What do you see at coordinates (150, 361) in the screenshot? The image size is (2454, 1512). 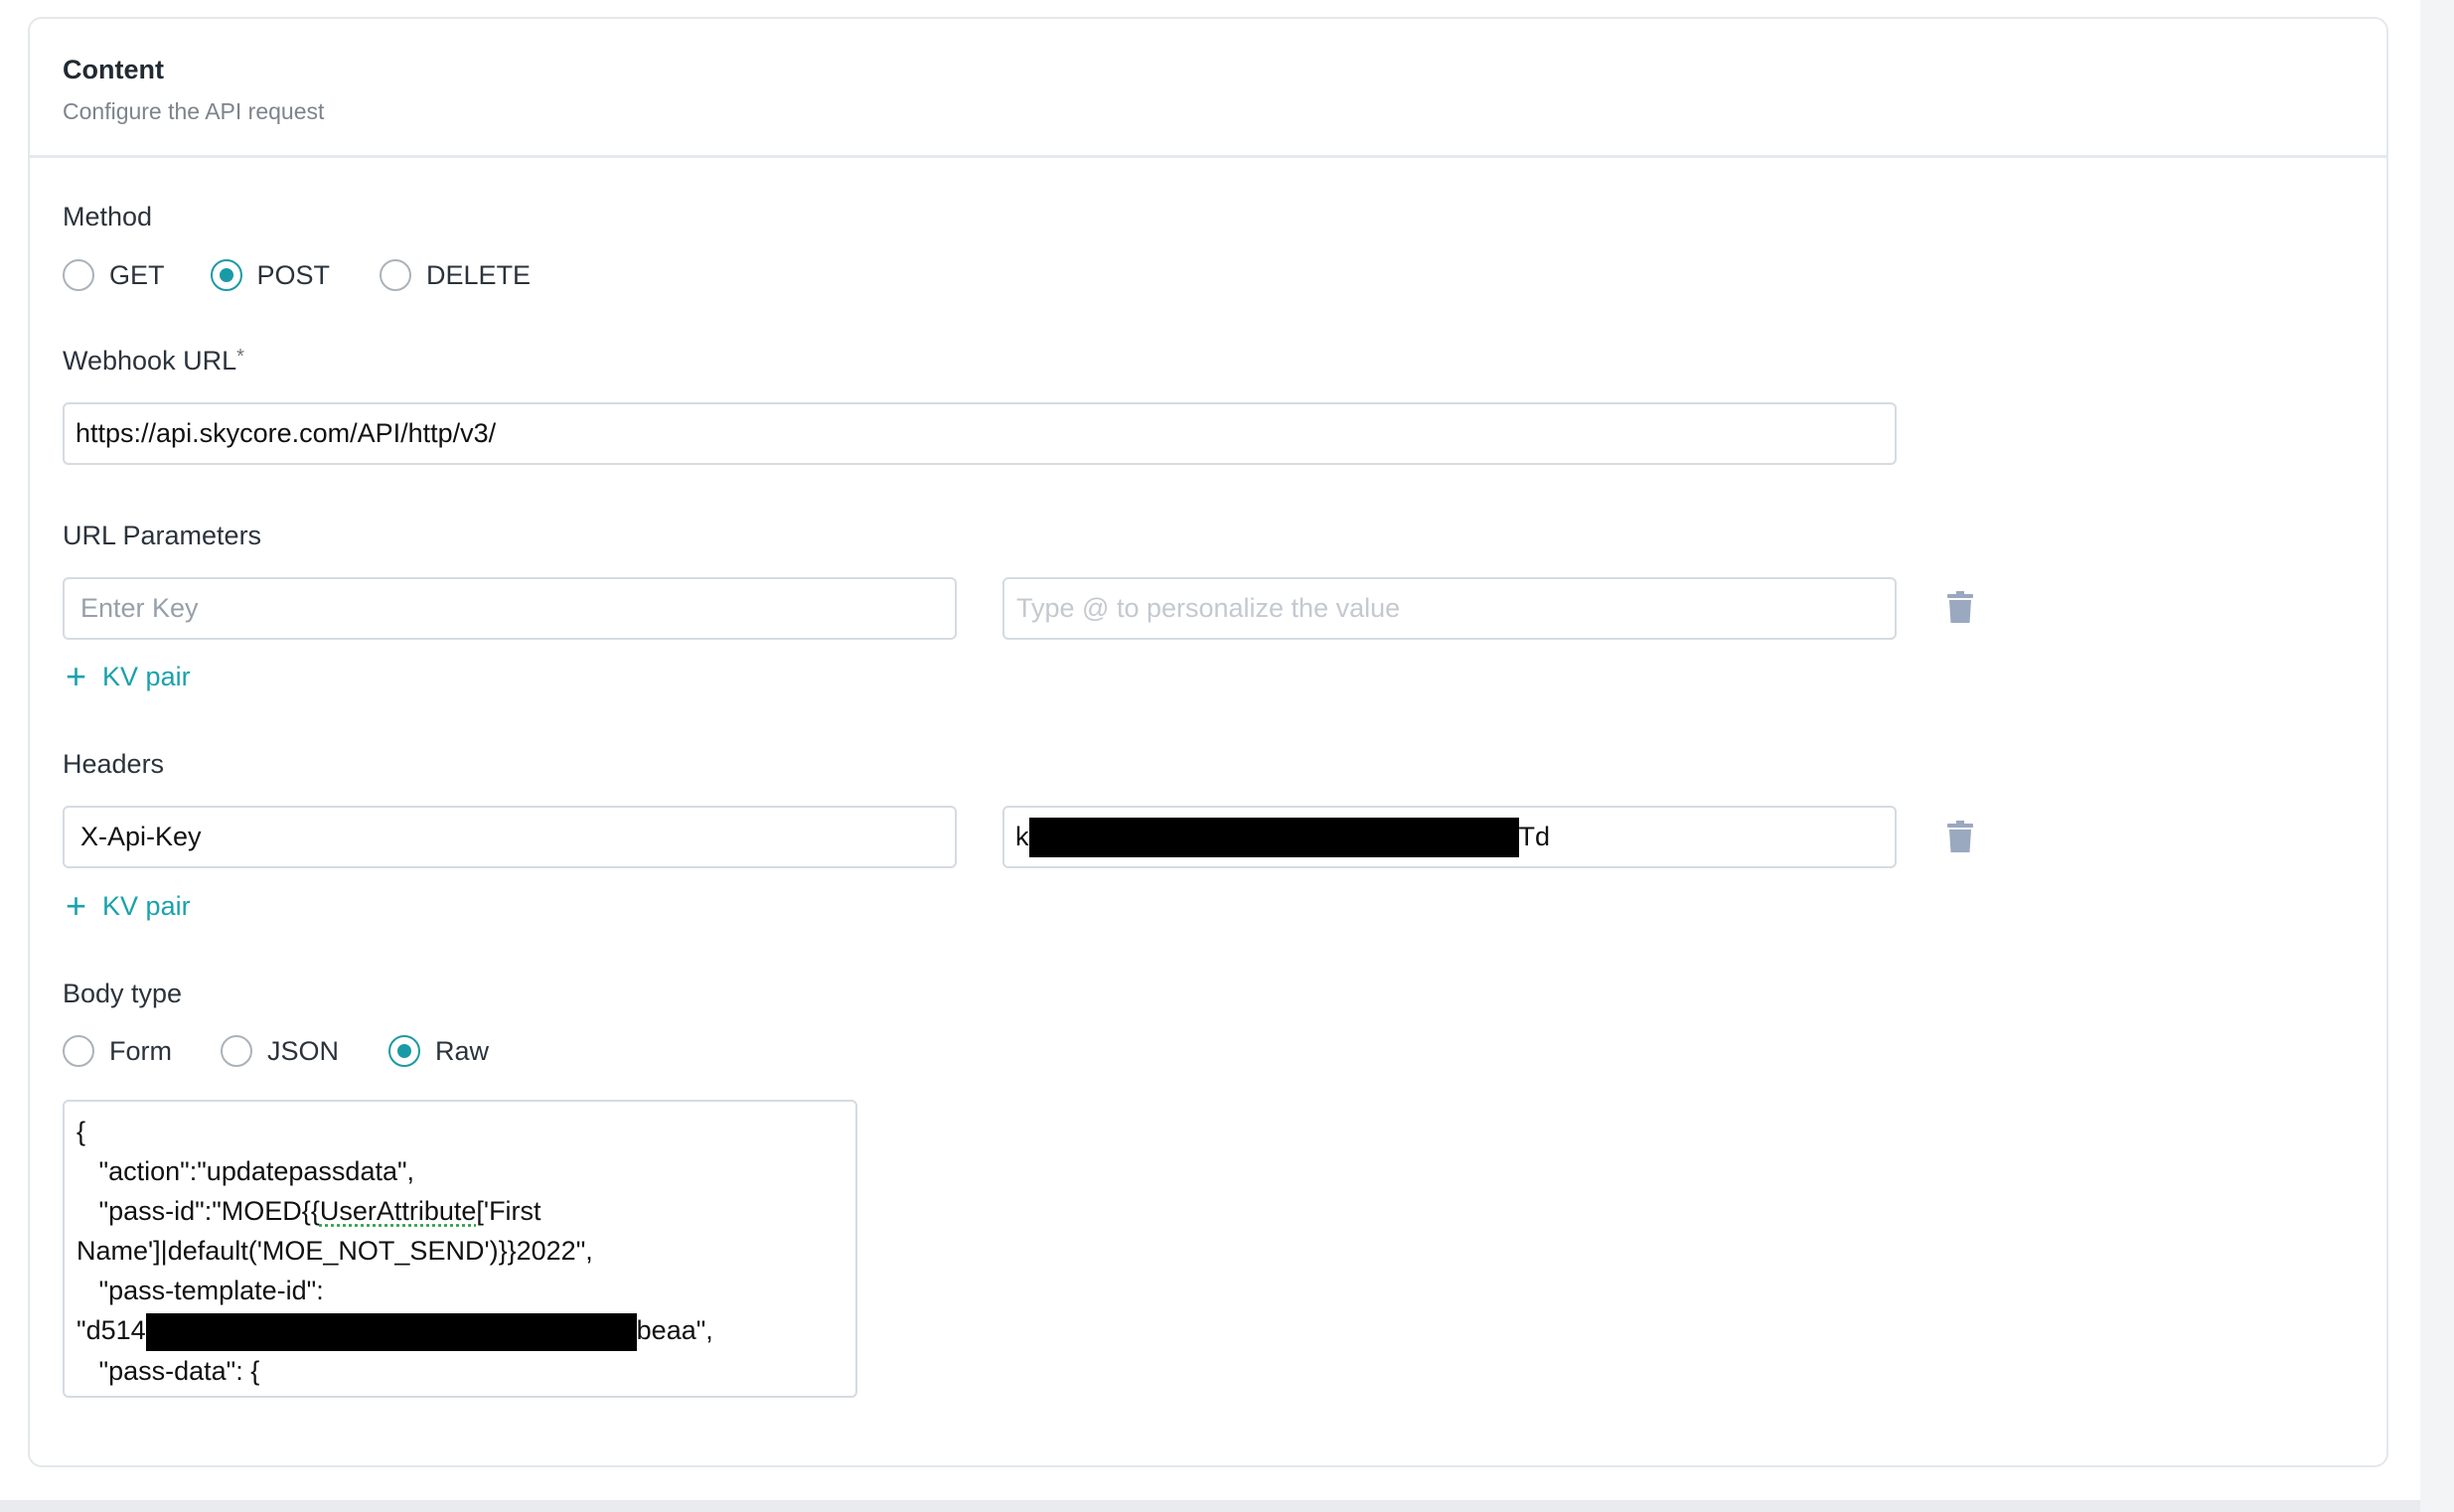 I see `webhook-url-label-text: Webhook URL` at bounding box center [150, 361].